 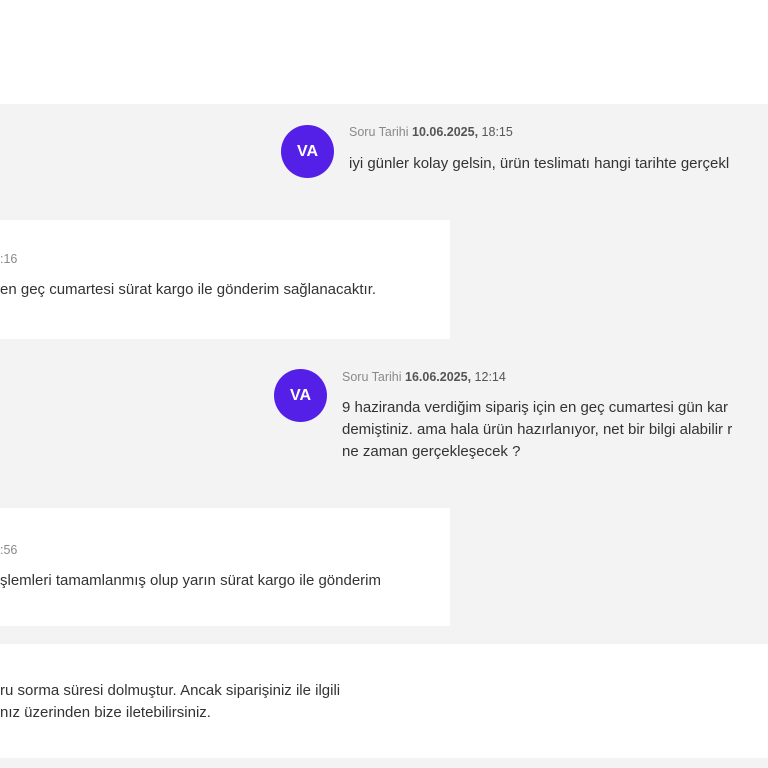 I want to click on question-meta: Soru Tarihi 10.06.2025, 18:15, so click(x=431, y=132).